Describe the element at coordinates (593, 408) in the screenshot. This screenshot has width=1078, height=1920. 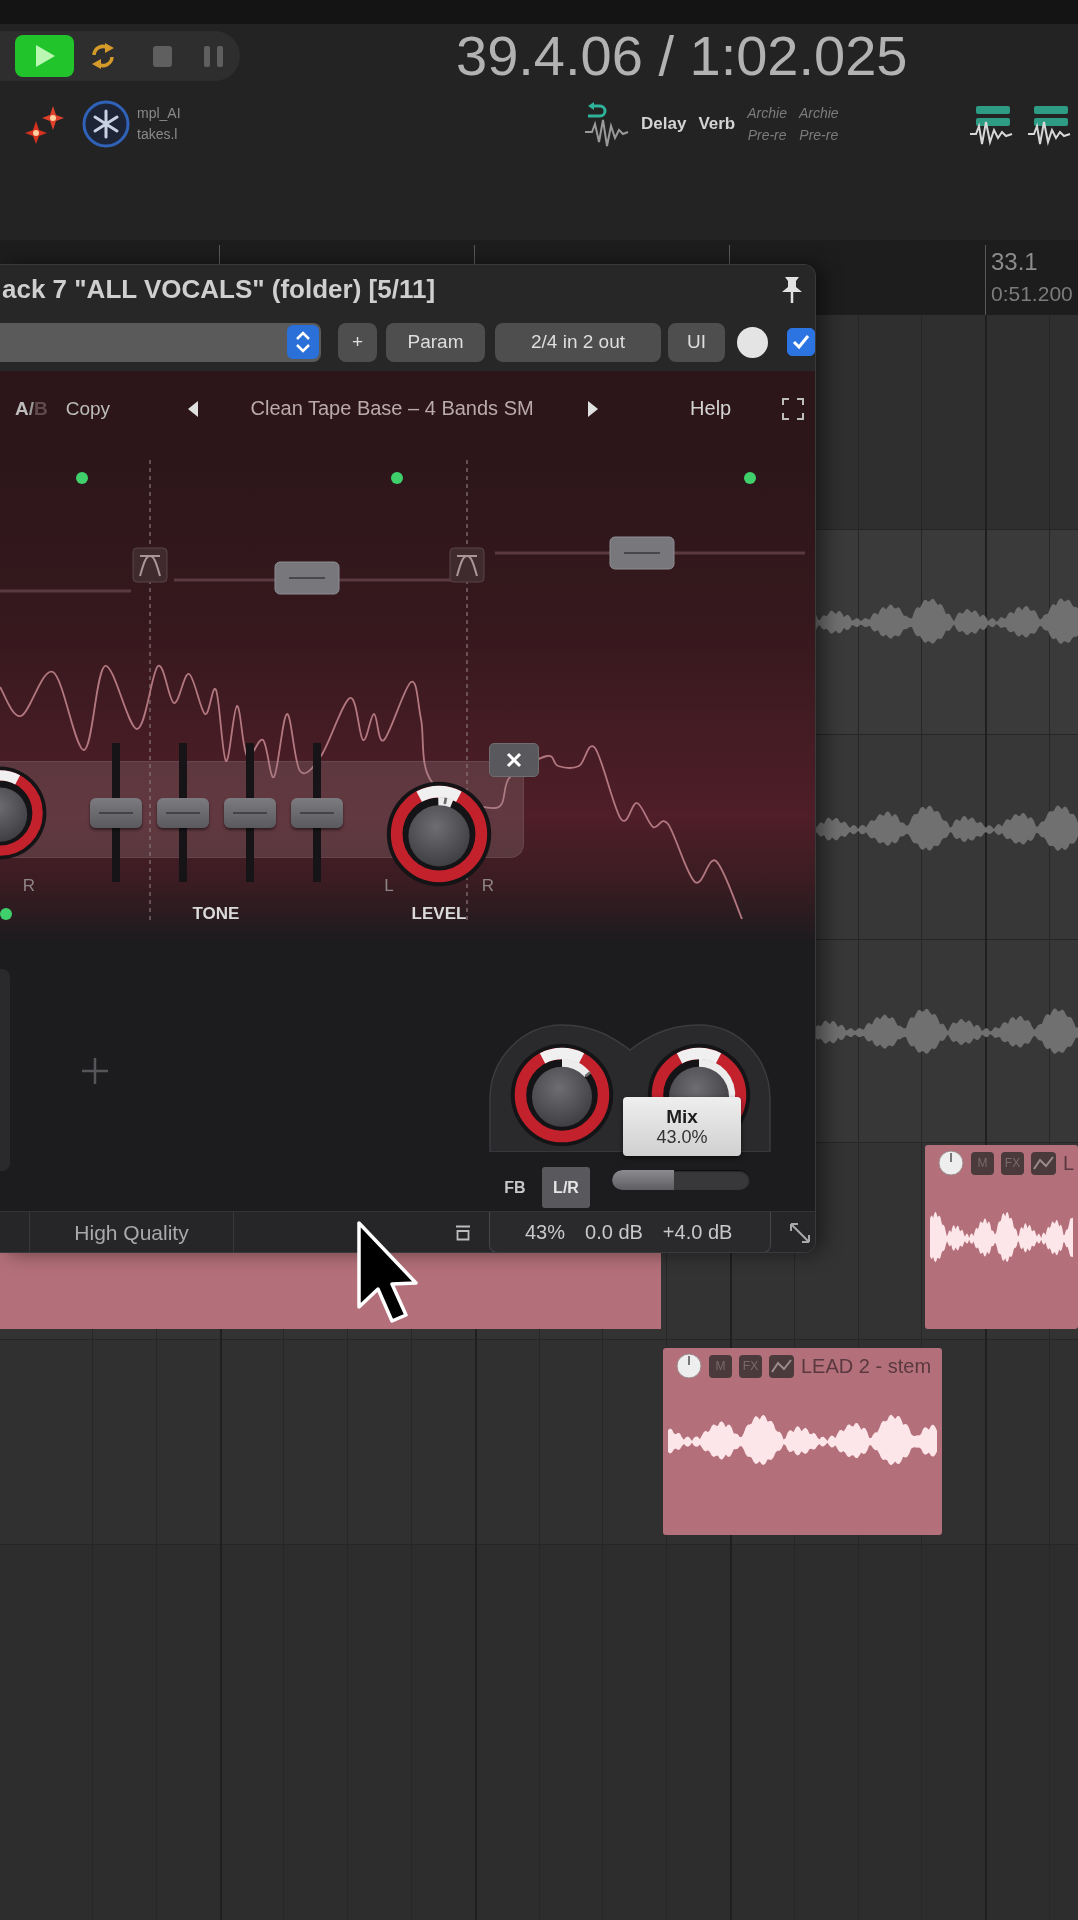
I see `caret-right-icon` at that location.